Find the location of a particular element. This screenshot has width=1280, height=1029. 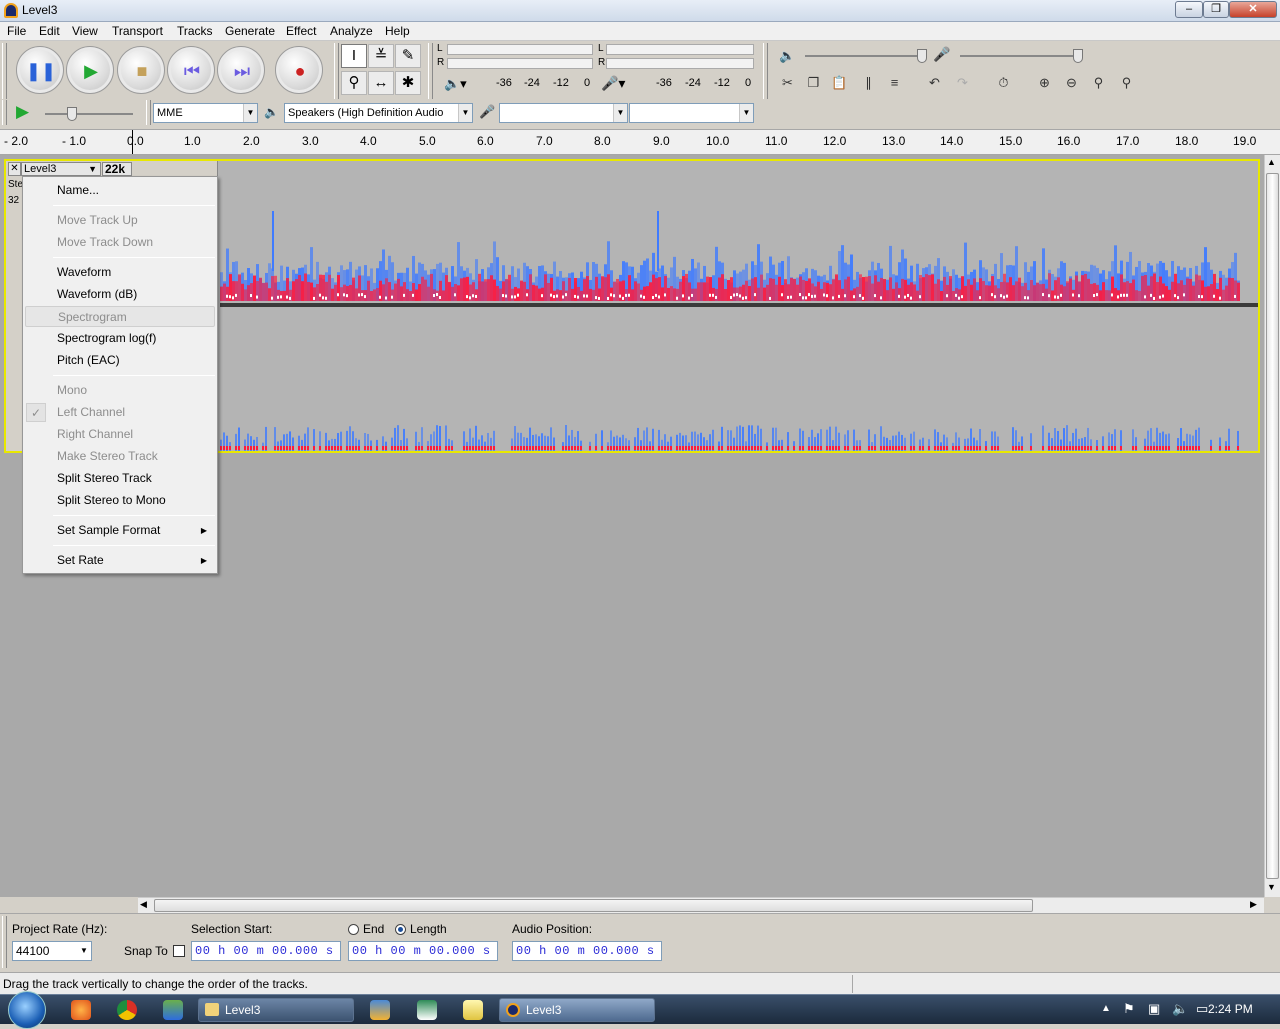

envelope-tool-icon: ≚ is located at coordinates (381, 56).